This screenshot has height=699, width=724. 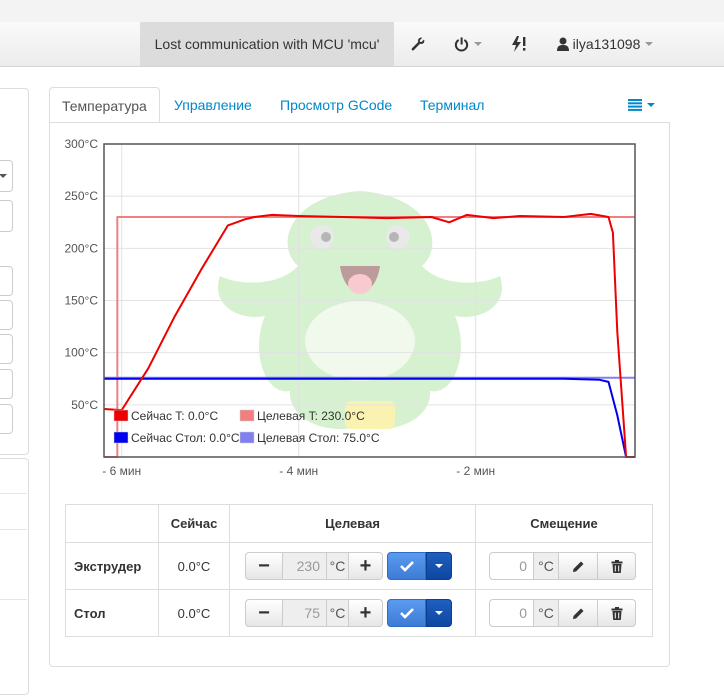 I want to click on table-row-extruder: Экструдер 0.0°C − 230 °C + 0 °C, so click(x=359, y=566).